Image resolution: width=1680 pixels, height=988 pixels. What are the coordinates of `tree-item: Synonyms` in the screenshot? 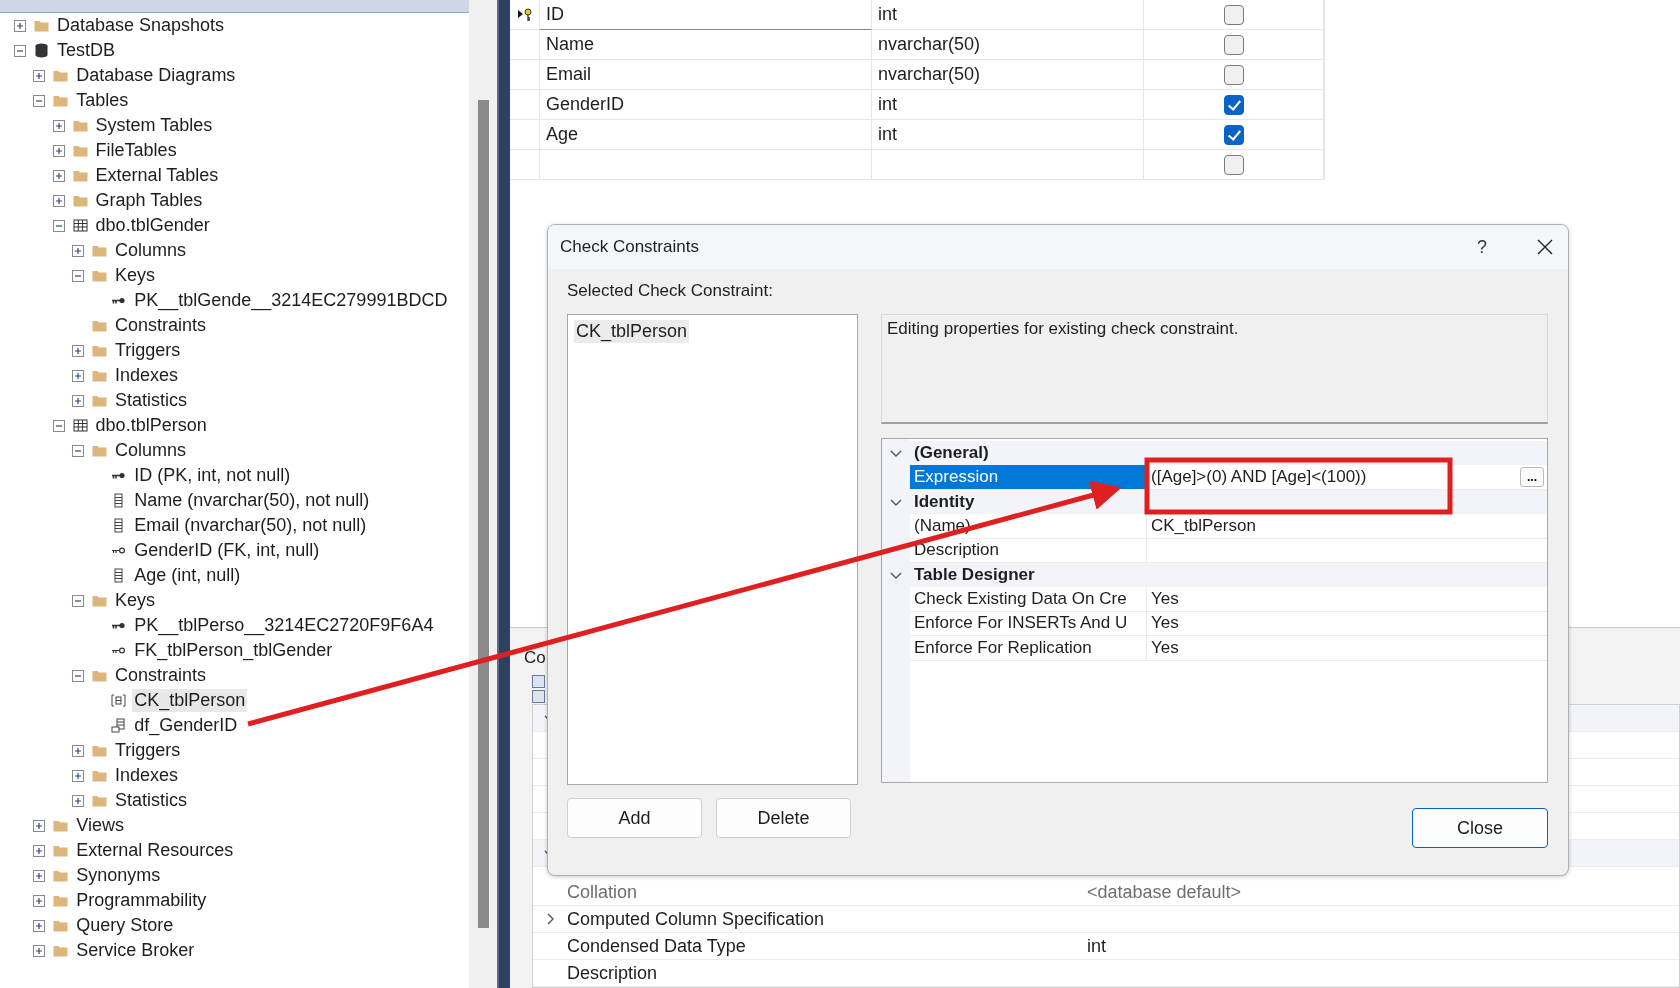 It's located at (118, 875).